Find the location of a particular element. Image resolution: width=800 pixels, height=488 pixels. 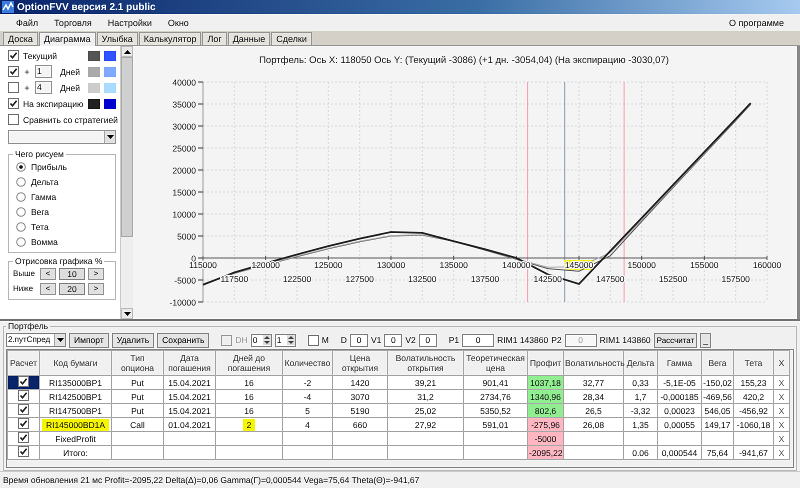

param-label: V1 is located at coordinates (376, 340).